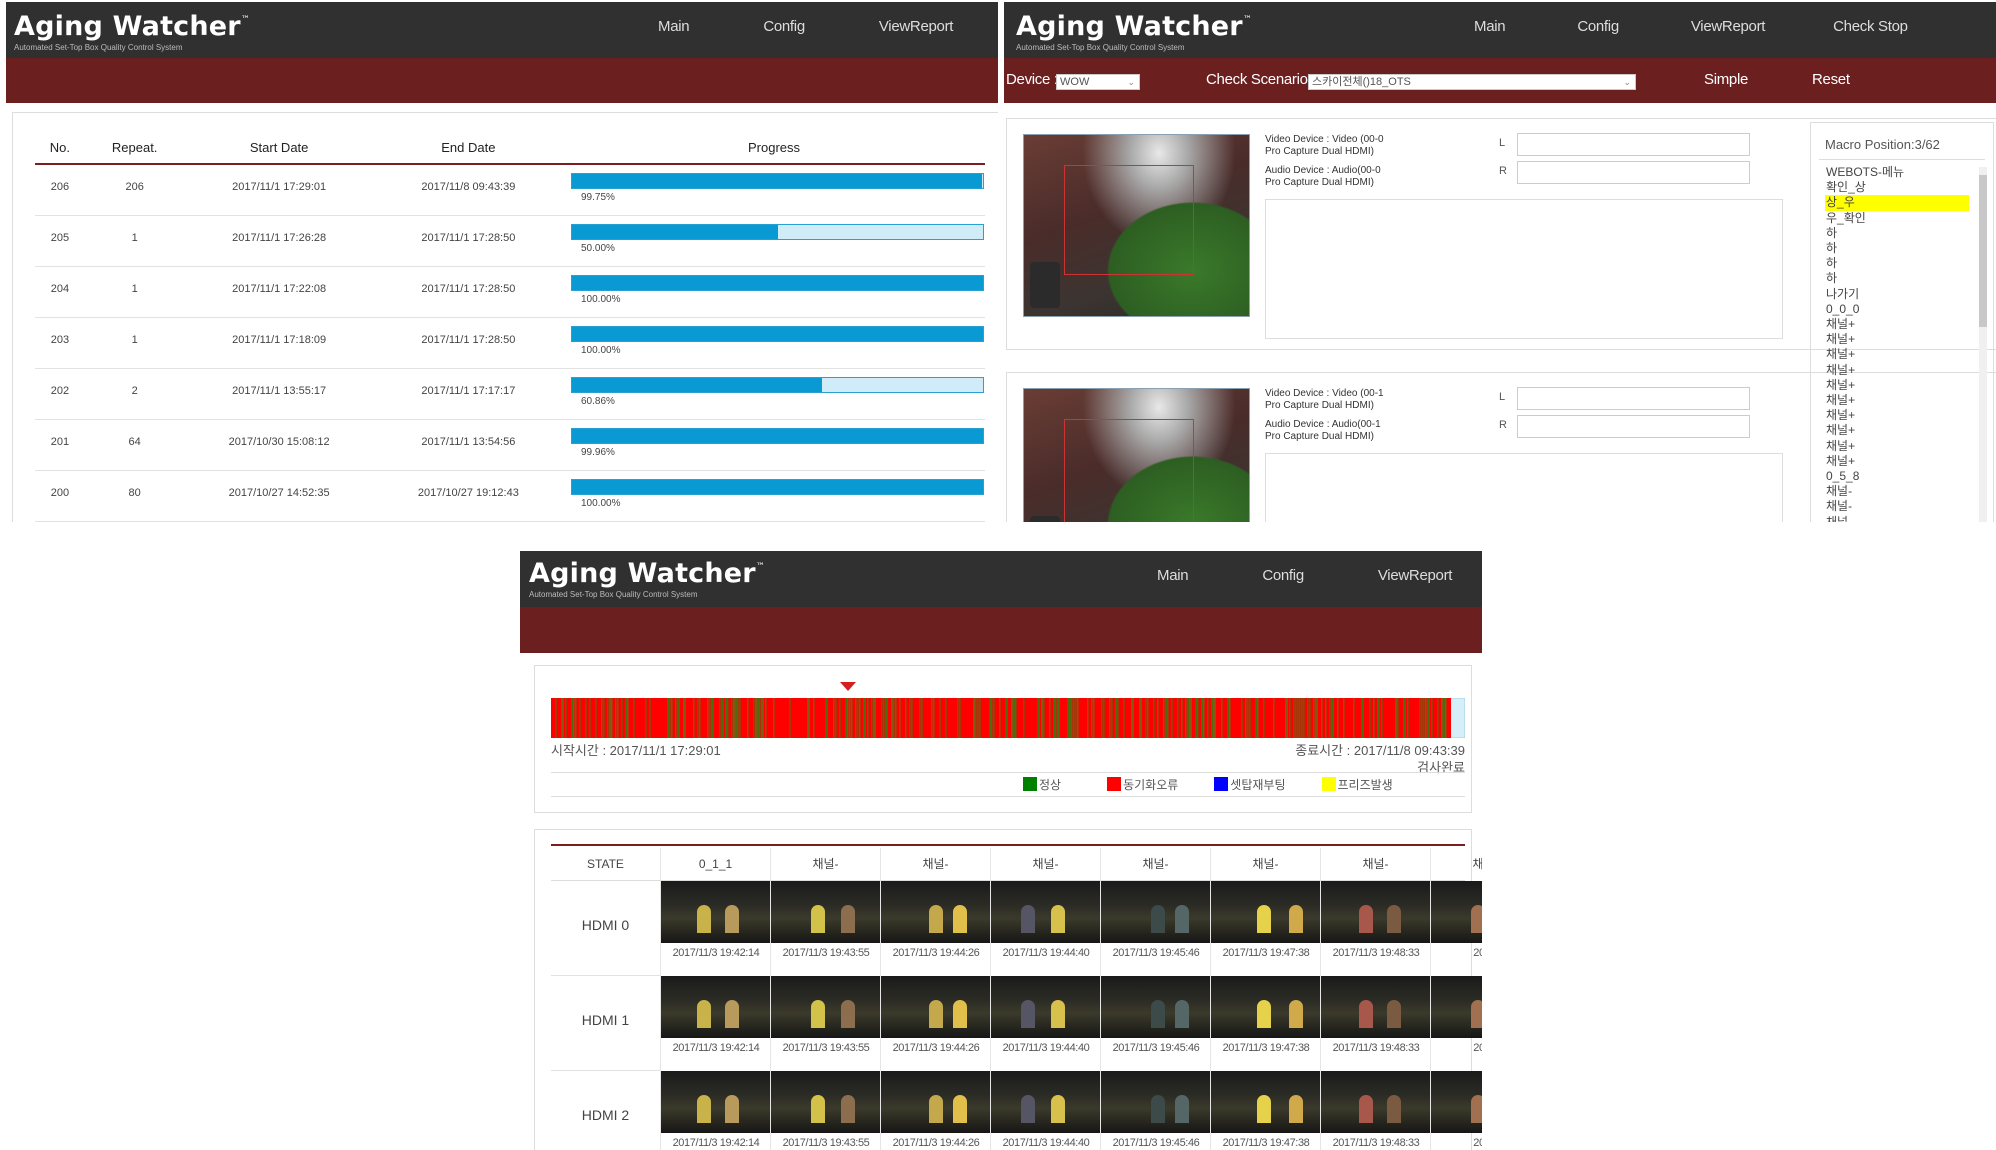 The width and height of the screenshot is (1996, 1150). What do you see at coordinates (1831, 79) in the screenshot?
I see `reset-button: Reset` at bounding box center [1831, 79].